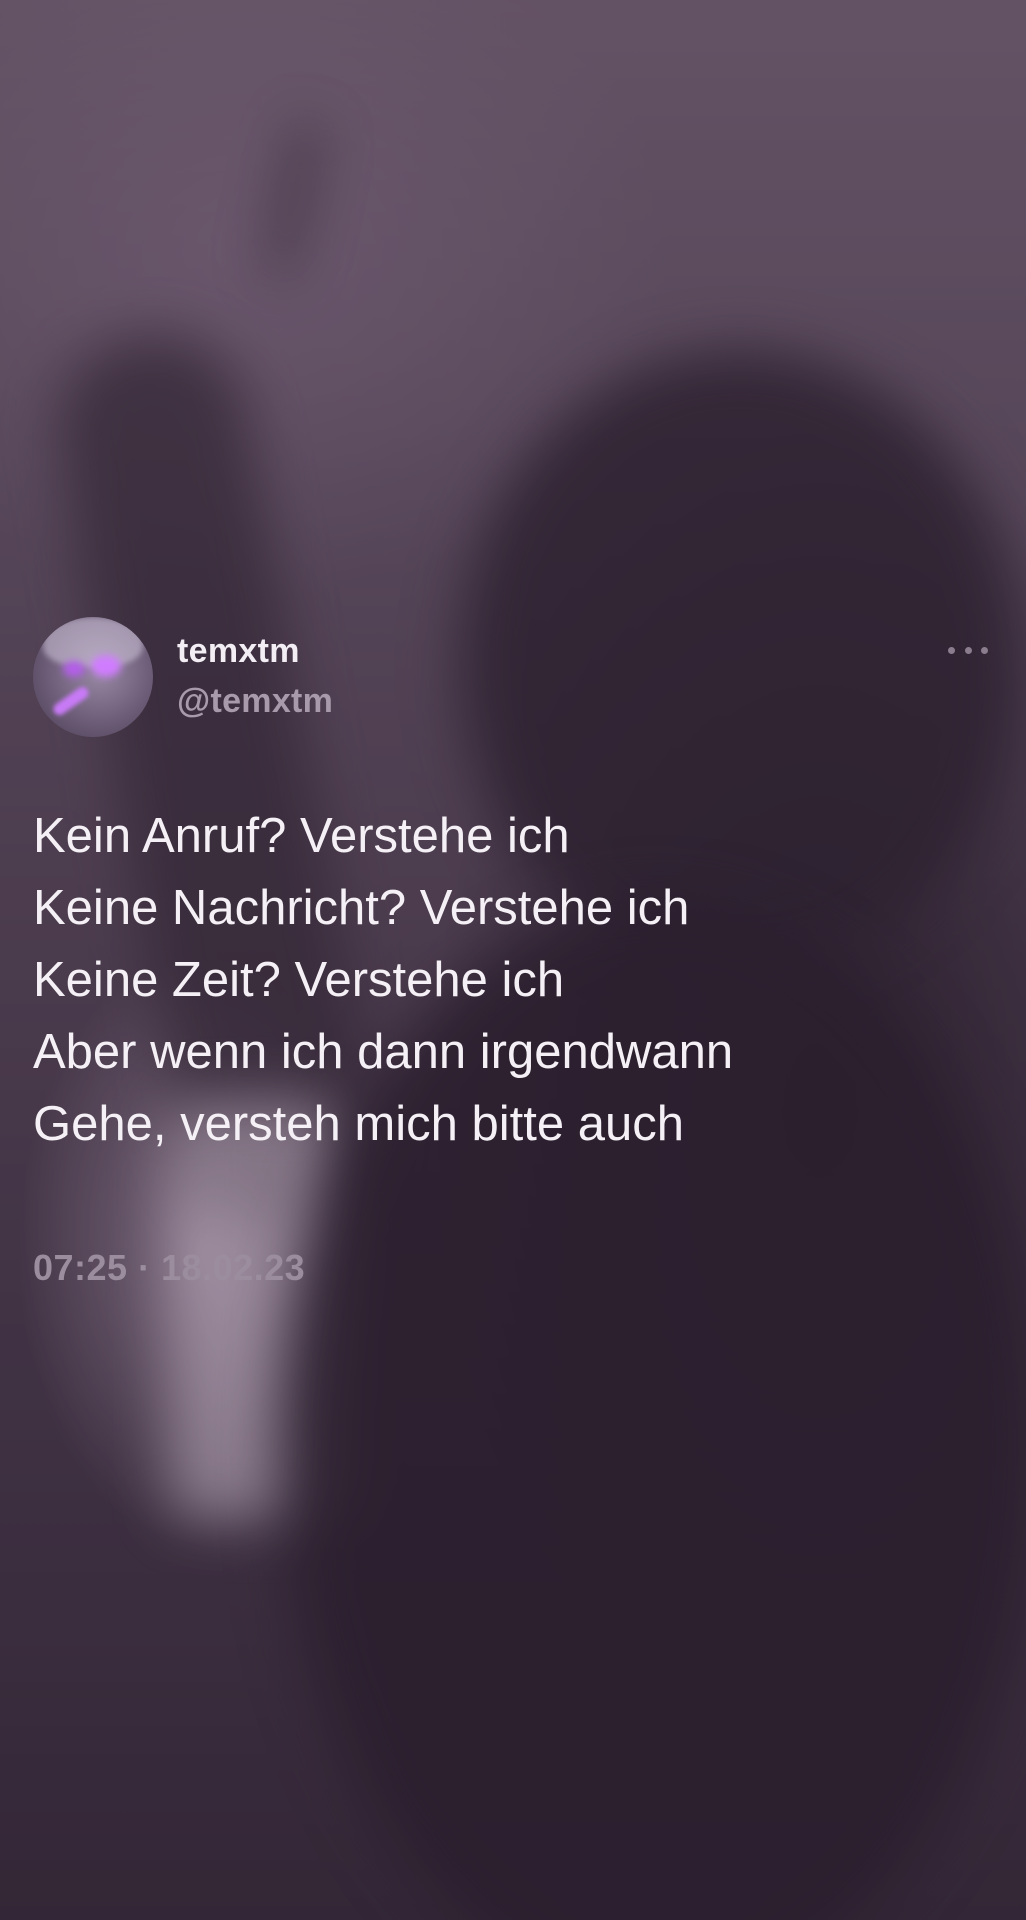 The image size is (1026, 1920). Describe the element at coordinates (358, 1124) in the screenshot. I see `tweet-line: Gehe, versteh mich bitte auch` at that location.